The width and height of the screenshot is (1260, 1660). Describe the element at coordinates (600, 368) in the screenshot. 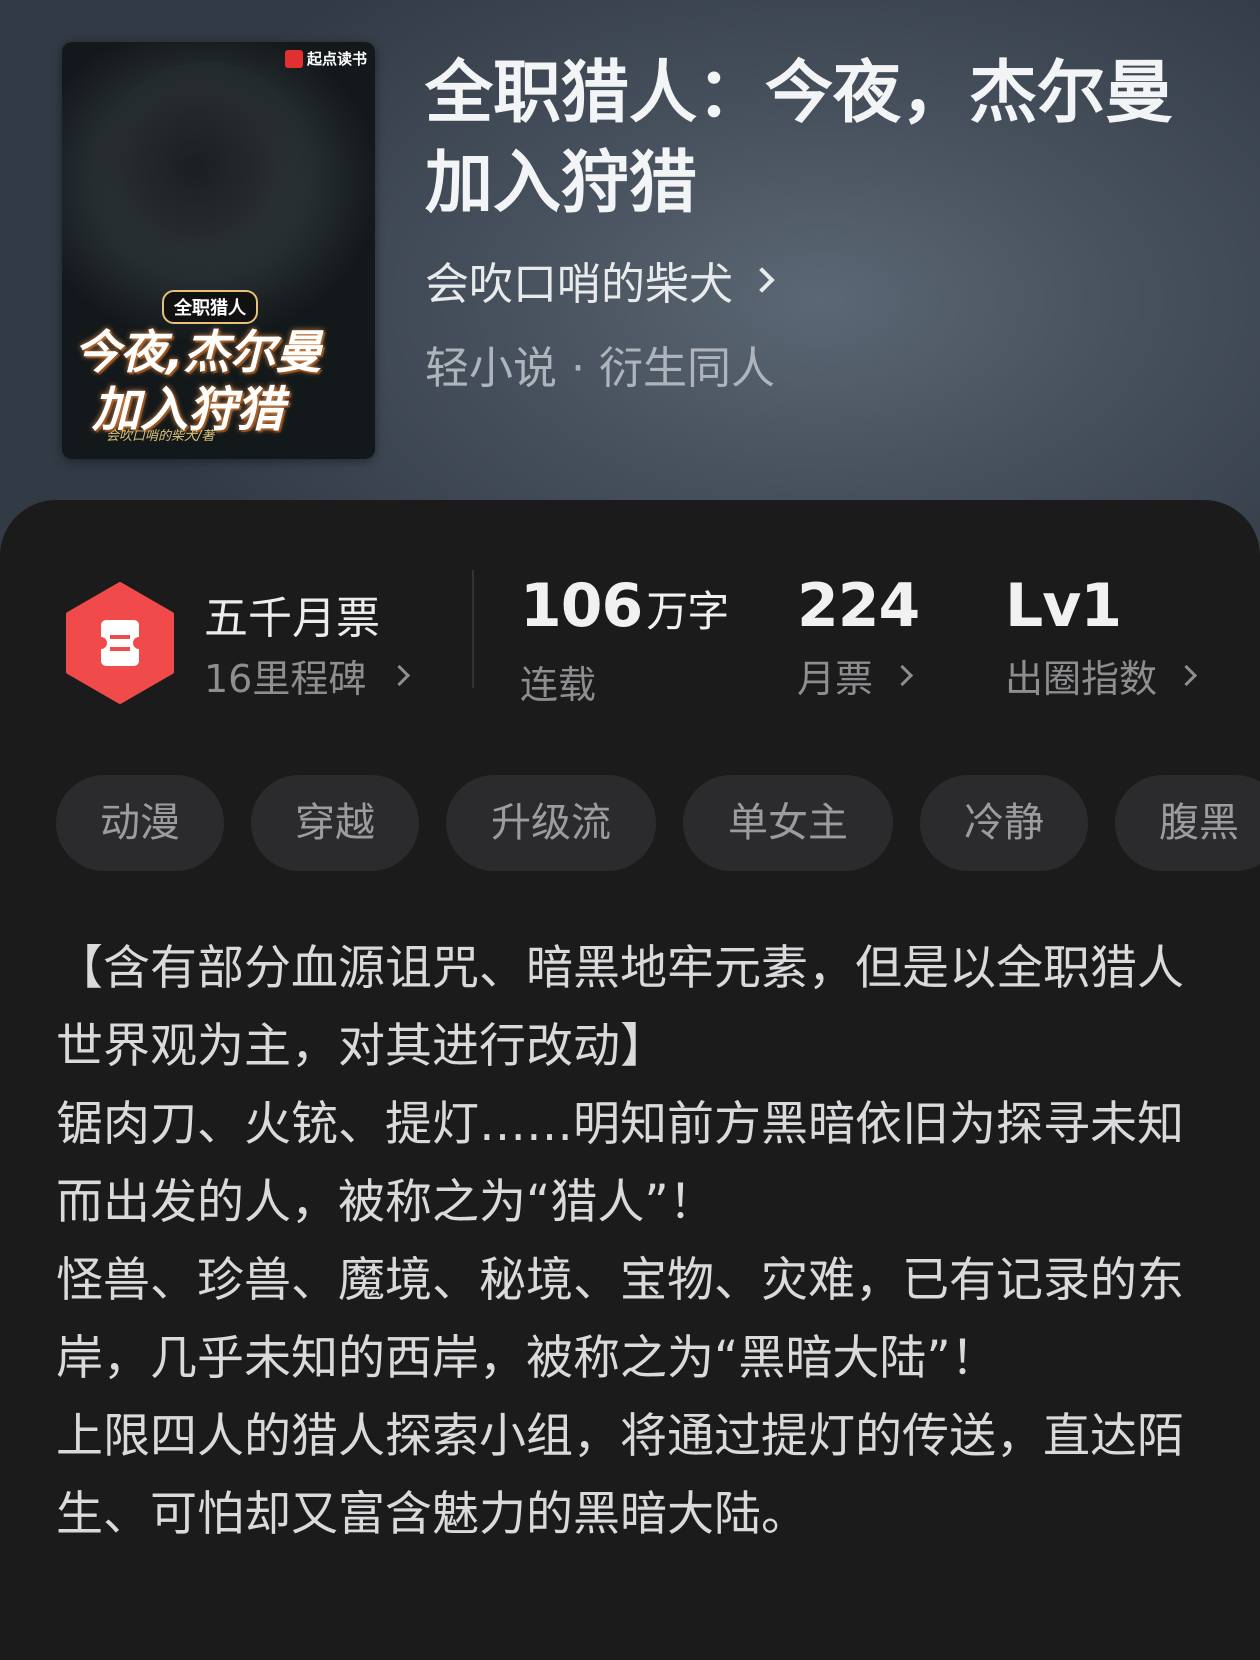

I see `book-genre: 轻小说 · 衍生同人` at that location.